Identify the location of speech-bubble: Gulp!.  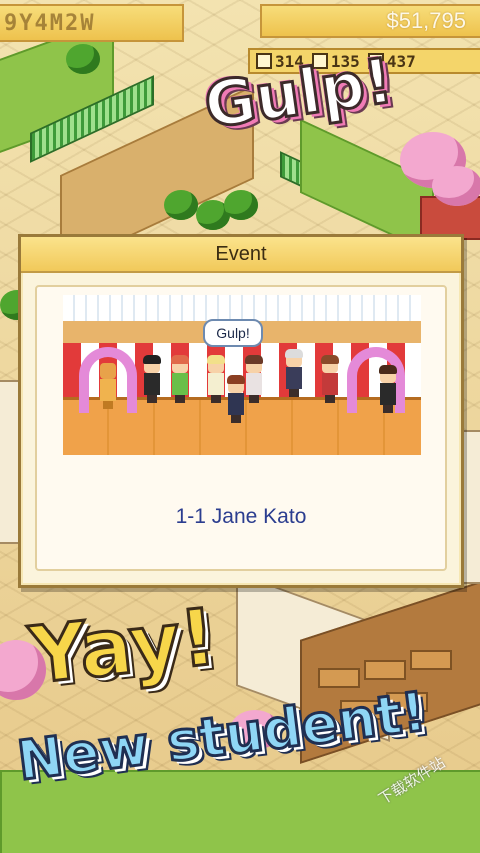
(233, 333).